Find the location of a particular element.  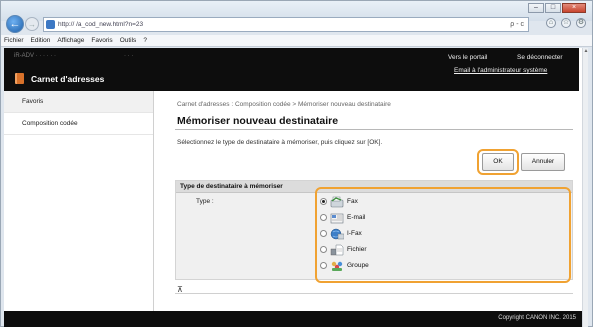

radio-fax is located at coordinates (323, 201).